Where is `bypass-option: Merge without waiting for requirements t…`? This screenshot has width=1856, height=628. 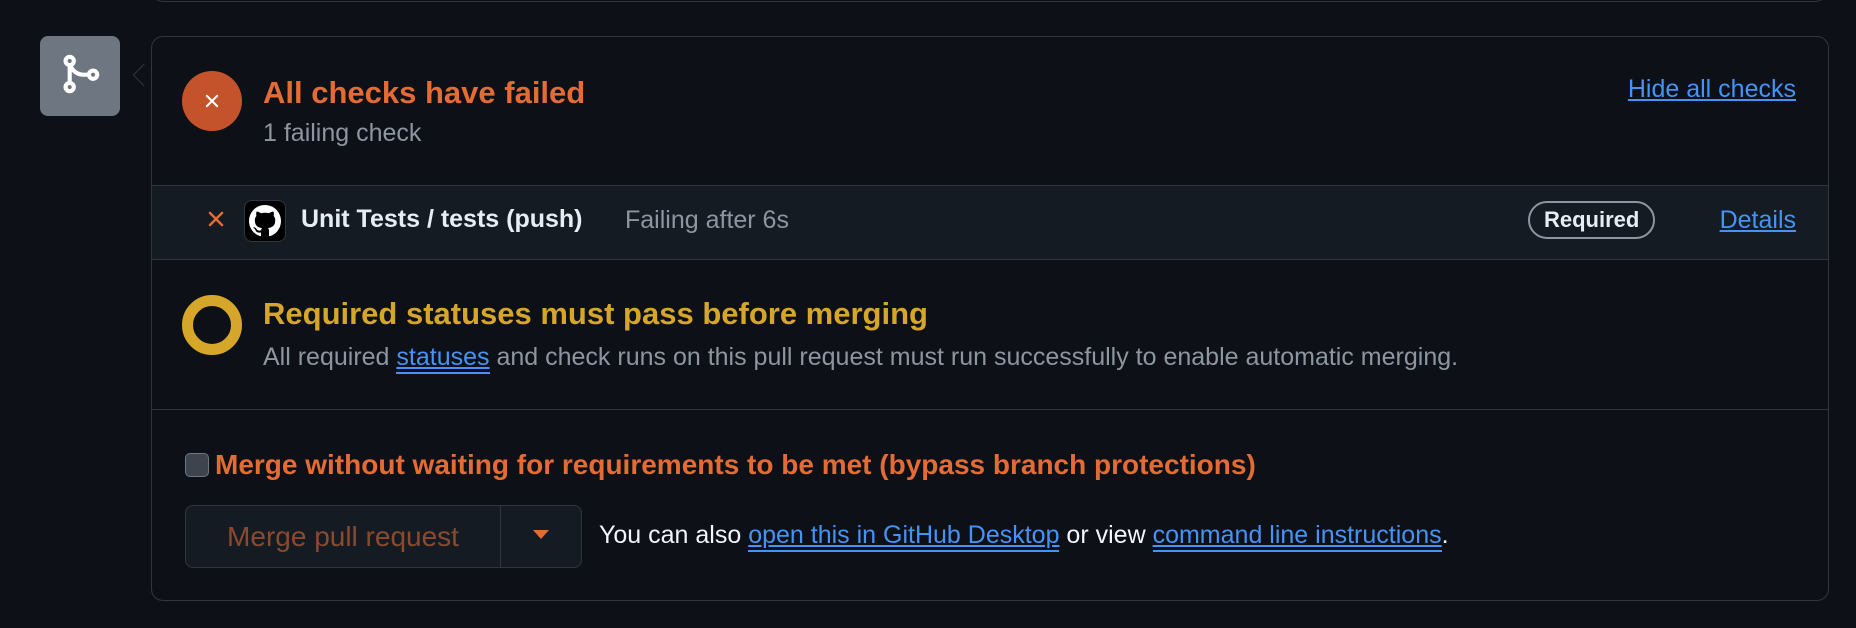 bypass-option: Merge without waiting for requirements t… is located at coordinates (720, 465).